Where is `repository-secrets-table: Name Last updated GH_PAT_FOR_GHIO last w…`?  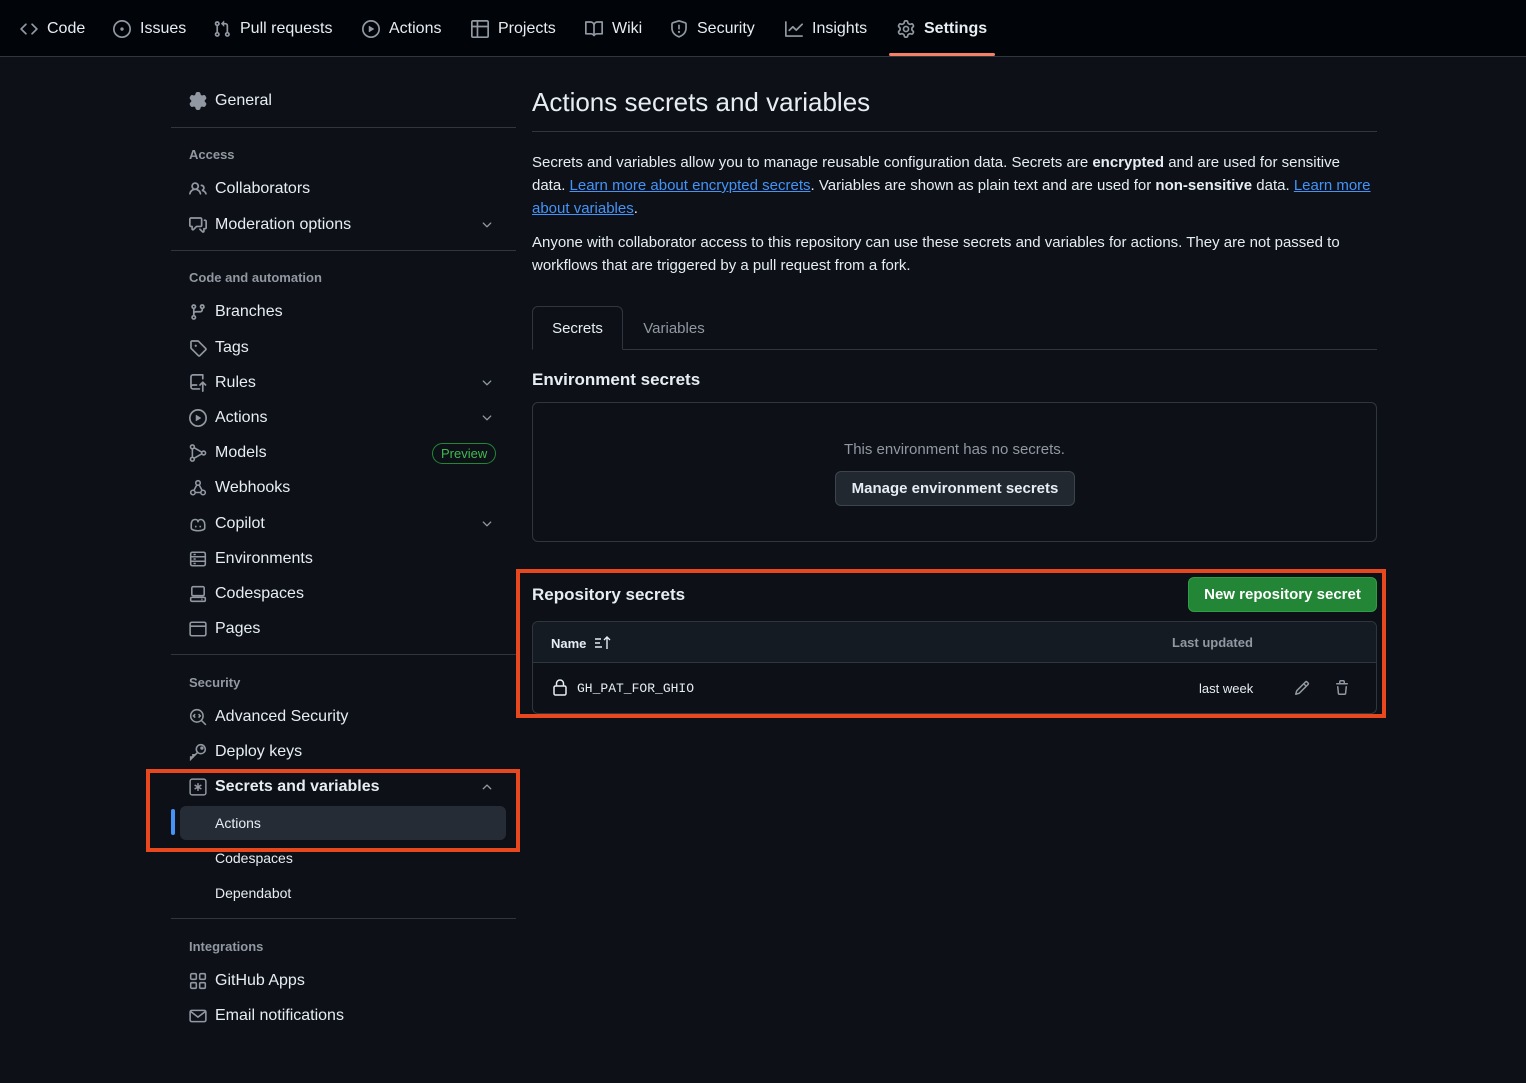
repository-secrets-table: Name Last updated GH_PAT_FOR_GHIO last w… is located at coordinates (954, 667).